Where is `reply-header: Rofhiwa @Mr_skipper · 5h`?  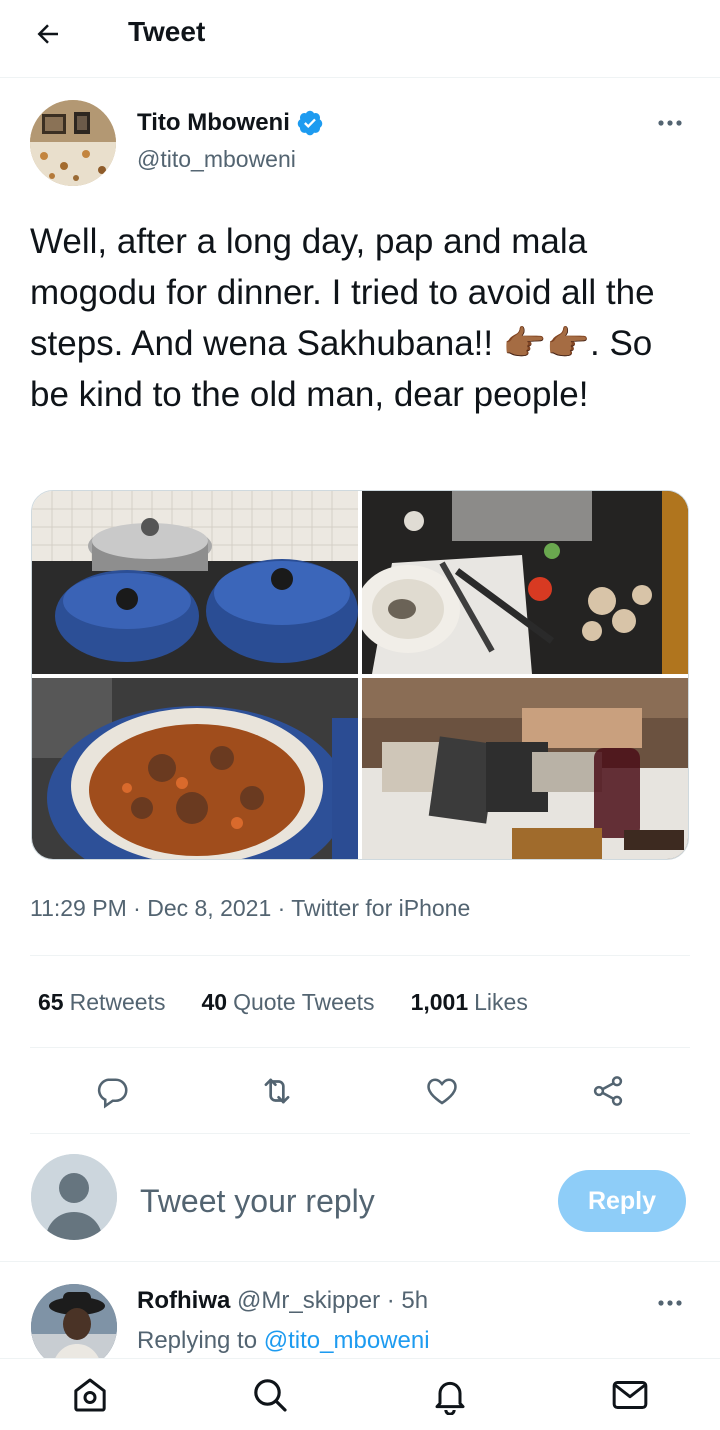
reply-header: Rofhiwa @Mr_skipper · 5h is located at coordinates (282, 1301).